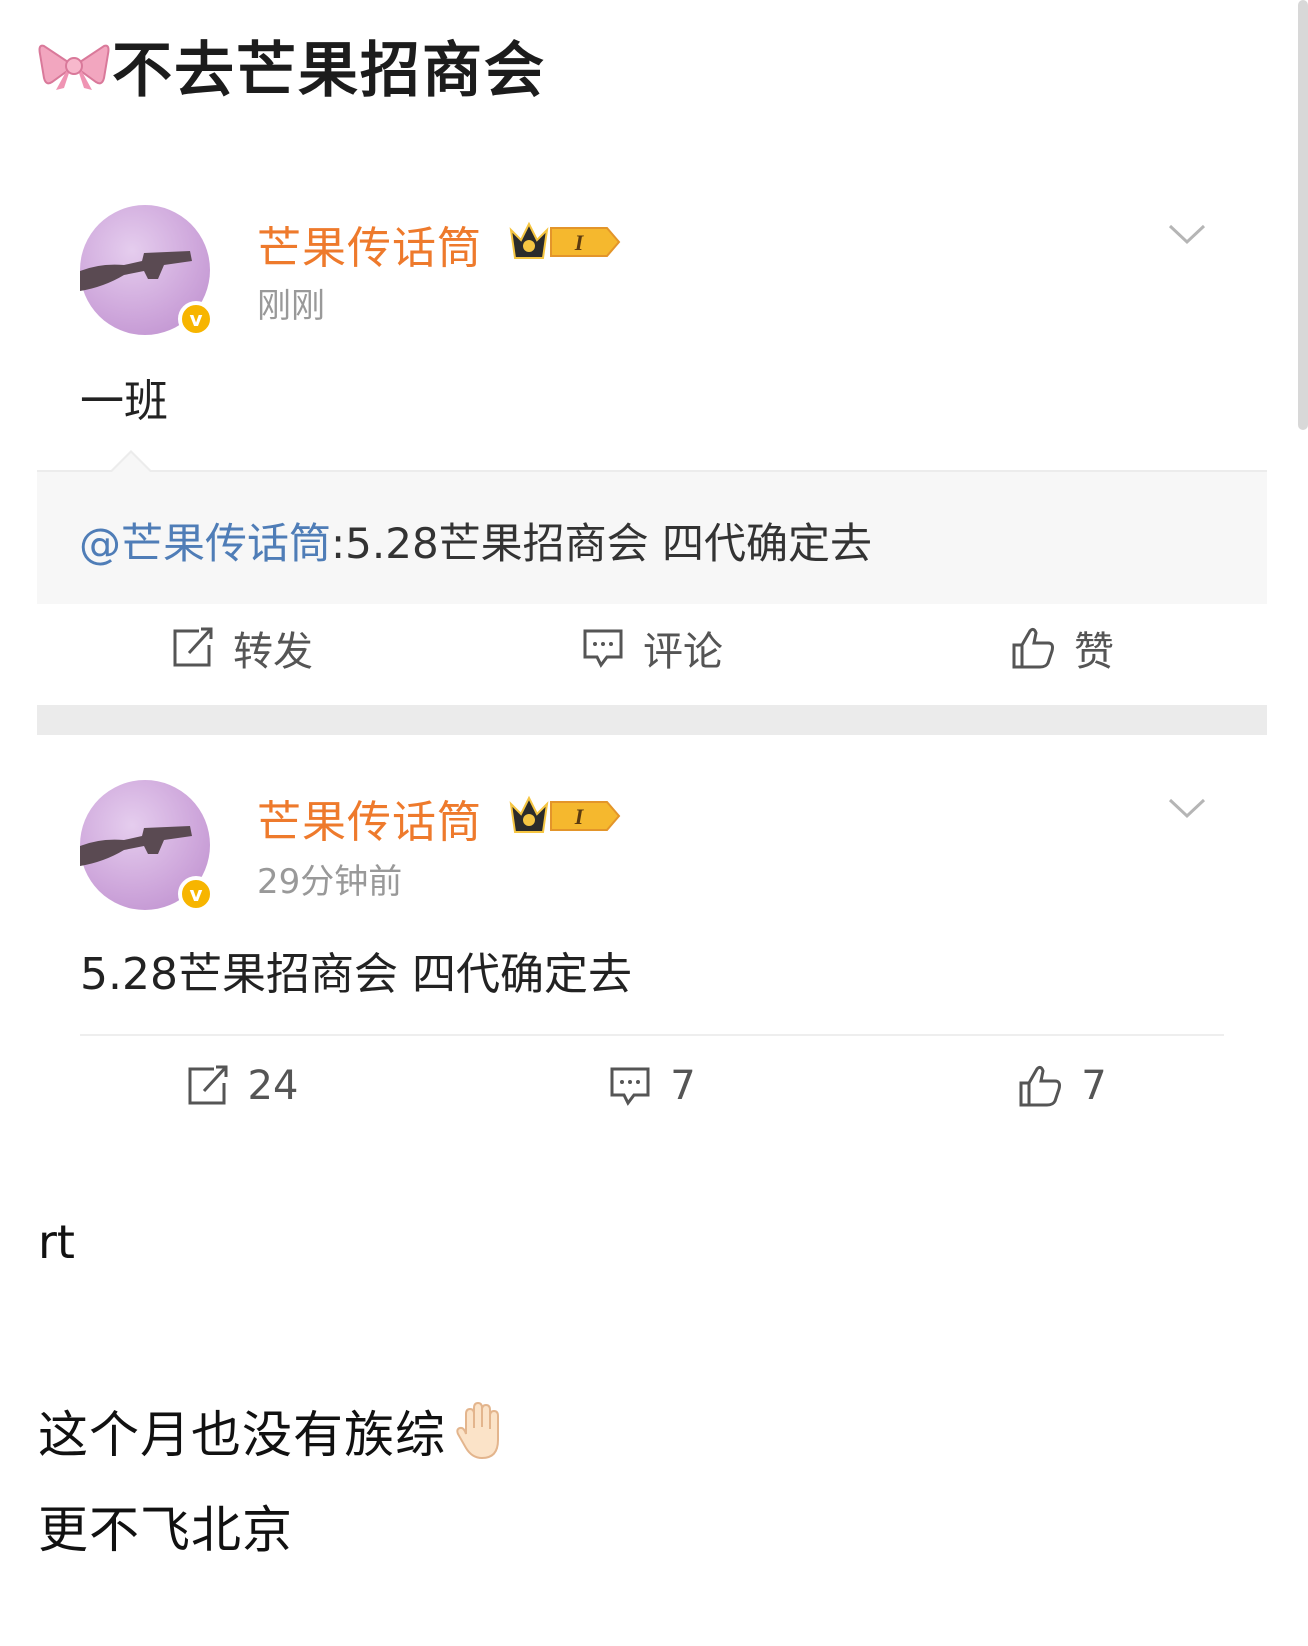 Image resolution: width=1308 pixels, height=1646 pixels. I want to click on quoted-content: :5.28芒果招商会 四代确定去, so click(602, 543).